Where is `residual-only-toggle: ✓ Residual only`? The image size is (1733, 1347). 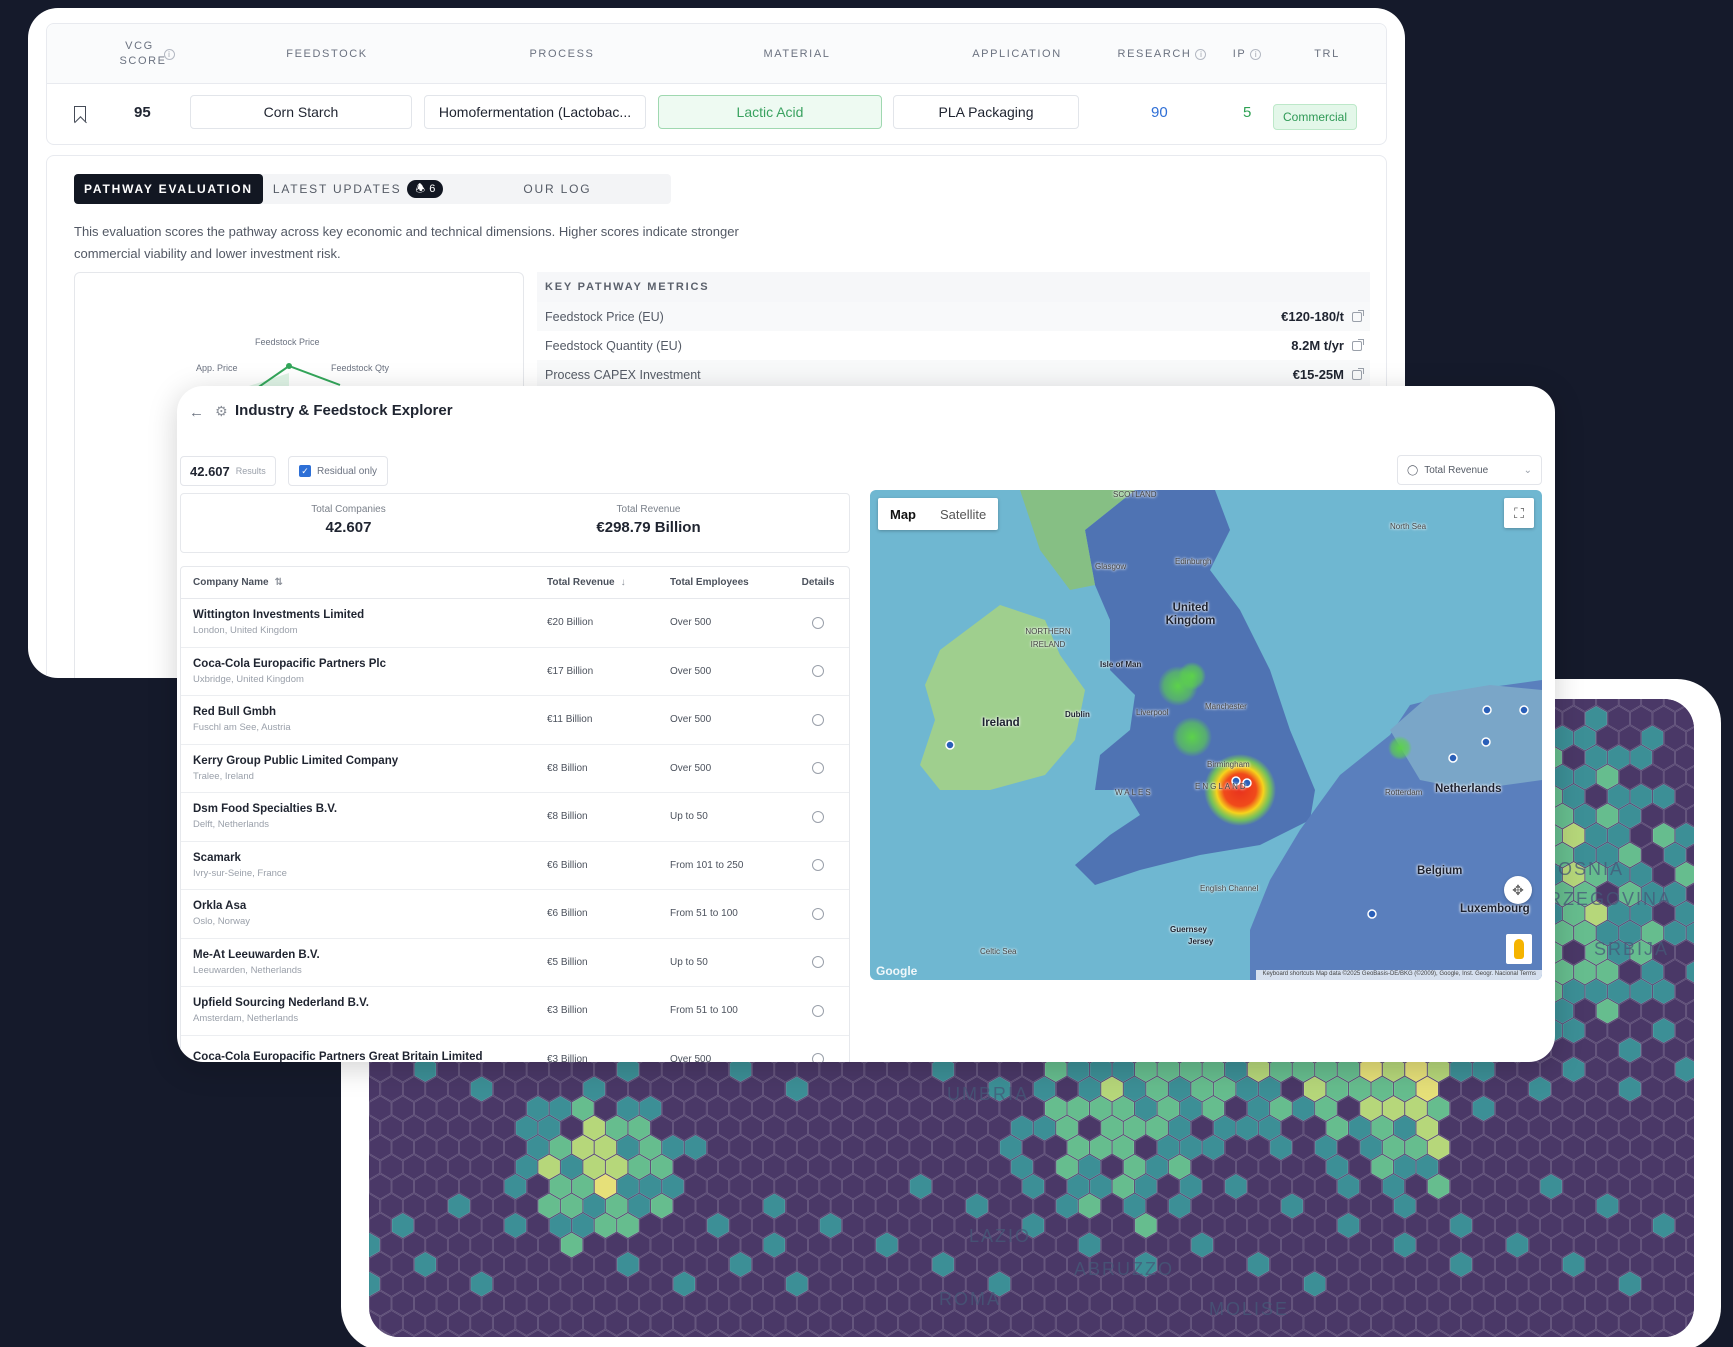
residual-only-toggle: ✓ Residual only is located at coordinates (338, 471).